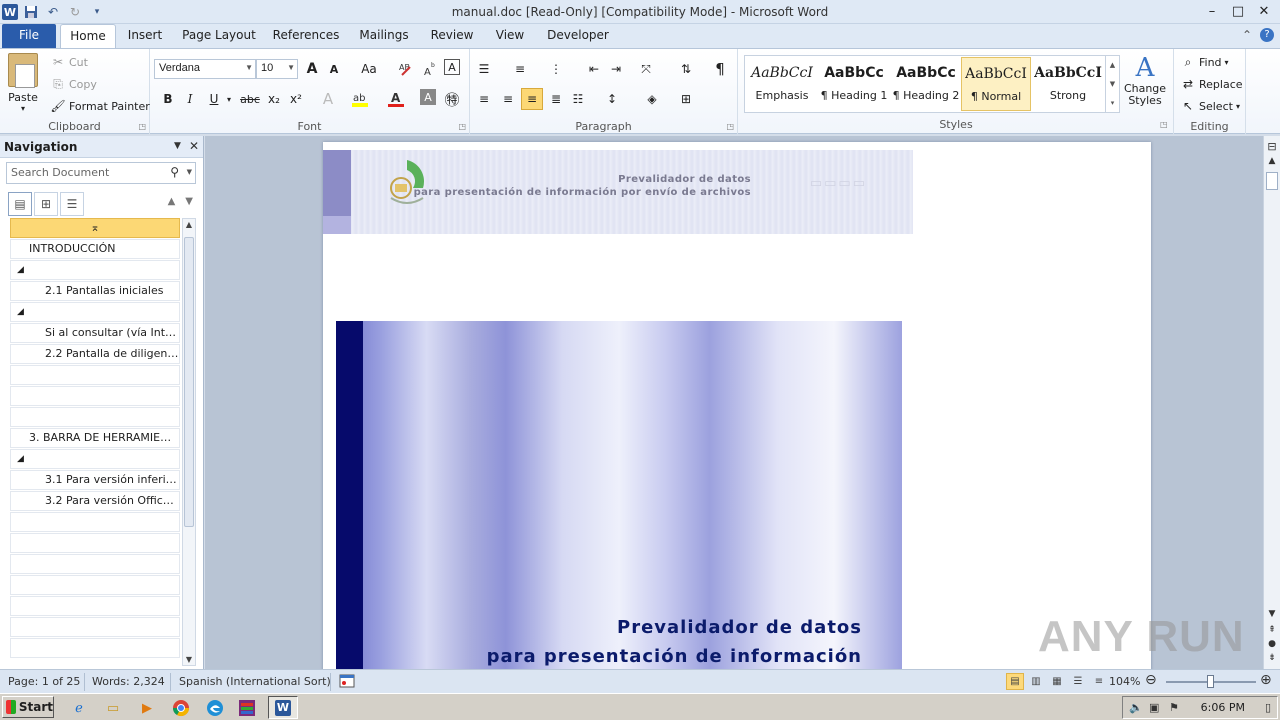 The height and width of the screenshot is (720, 1280). I want to click on style-strong: AaBbCcI Strong, so click(1068, 84).